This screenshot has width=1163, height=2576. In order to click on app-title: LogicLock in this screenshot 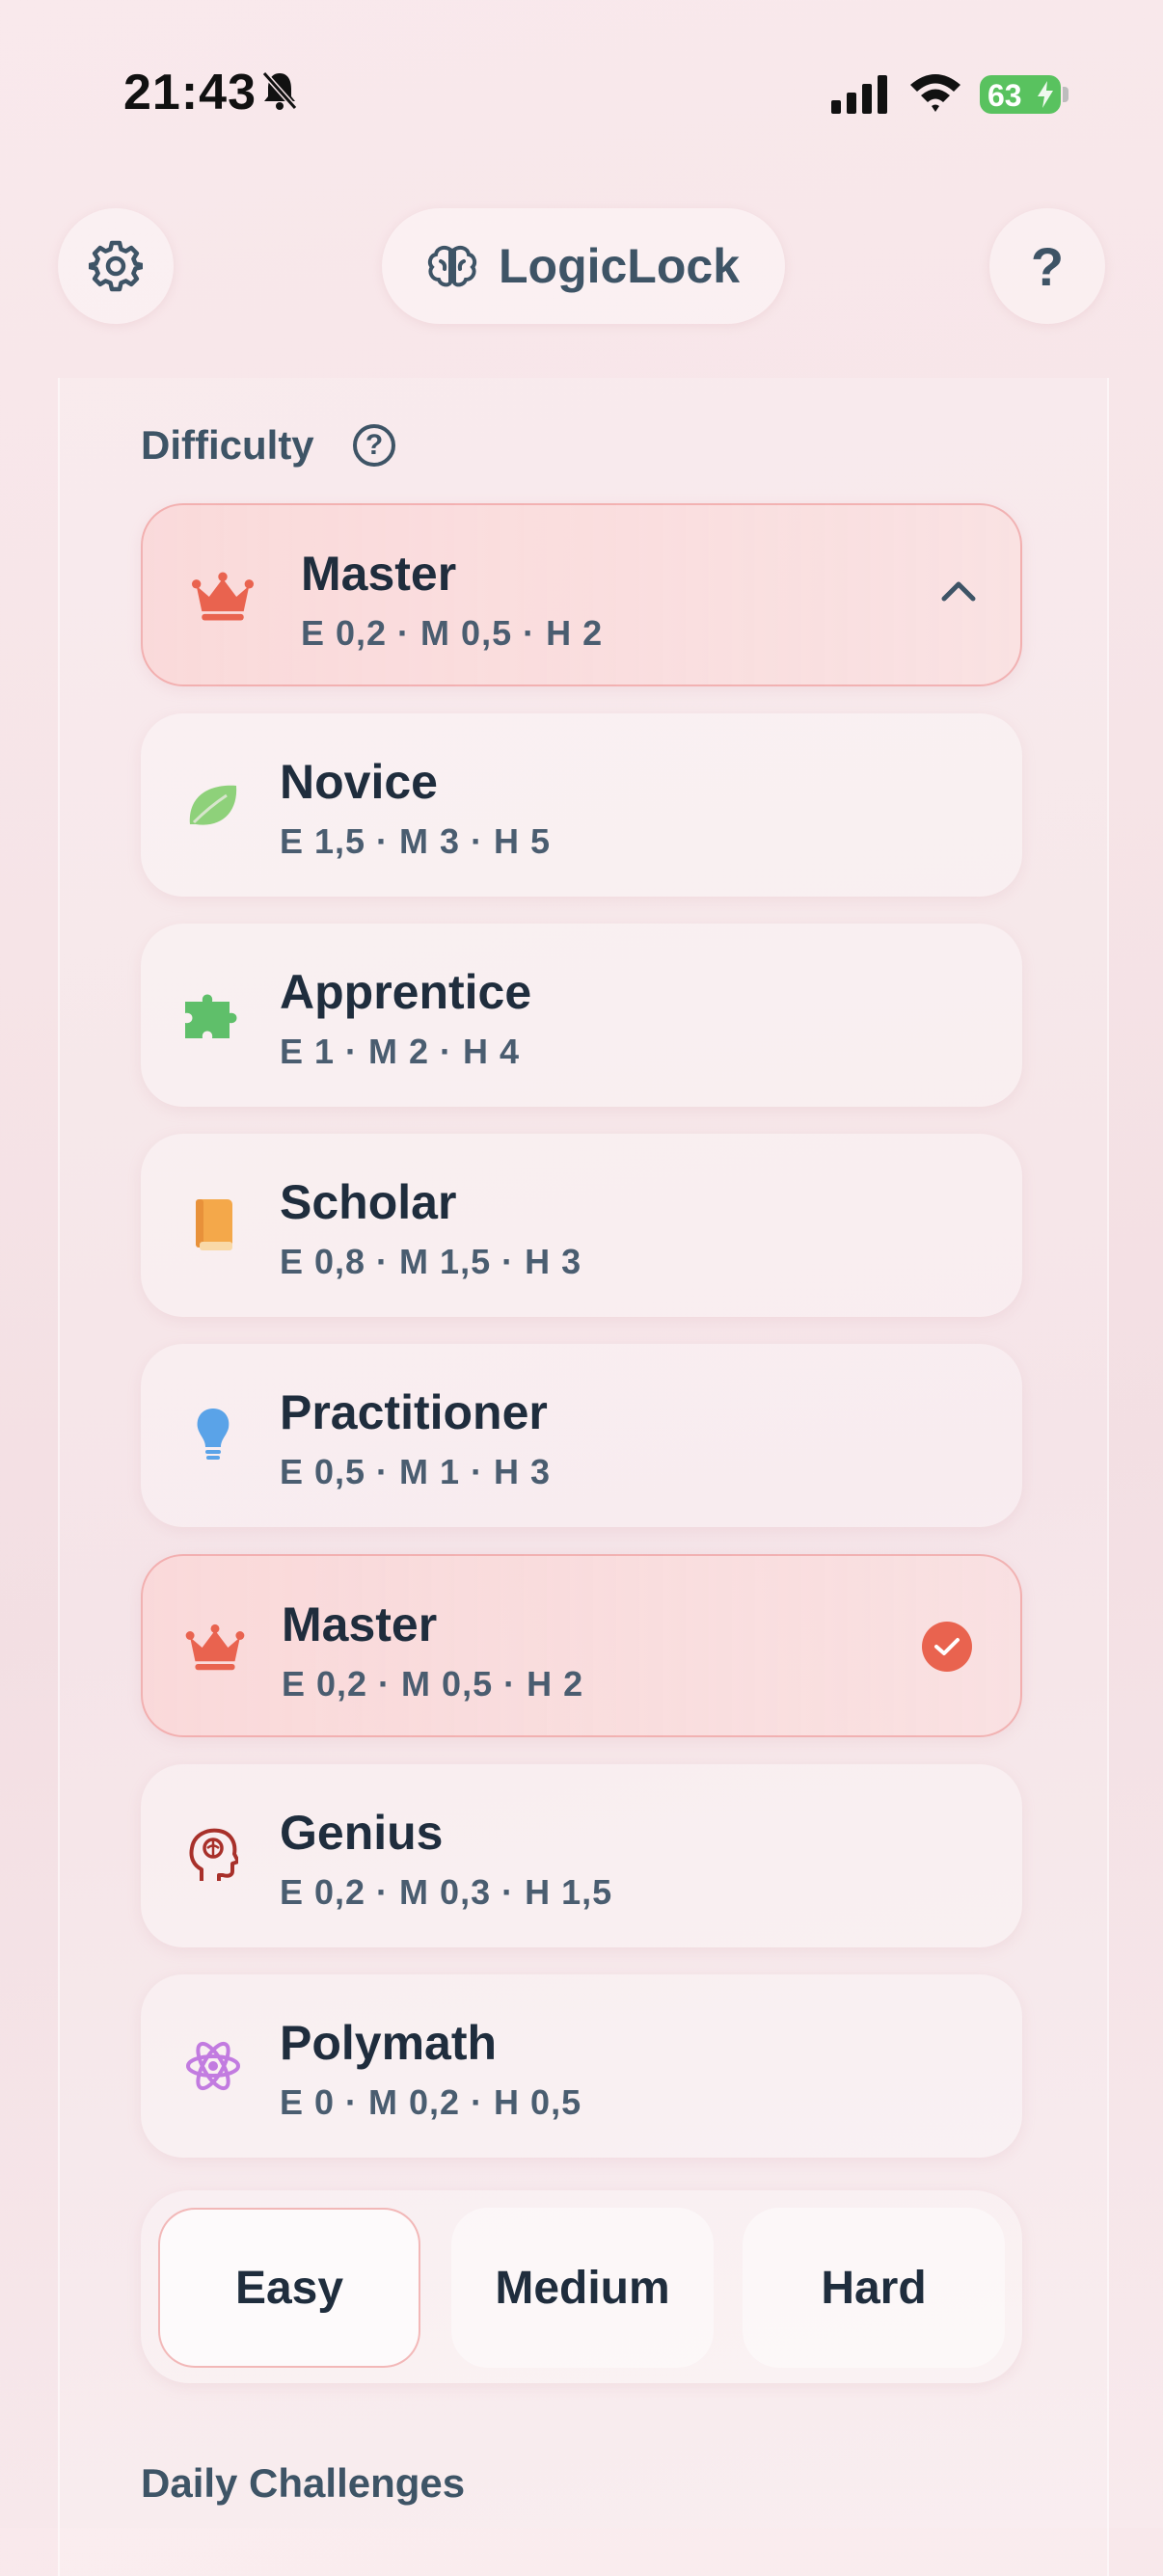, I will do `click(619, 266)`.